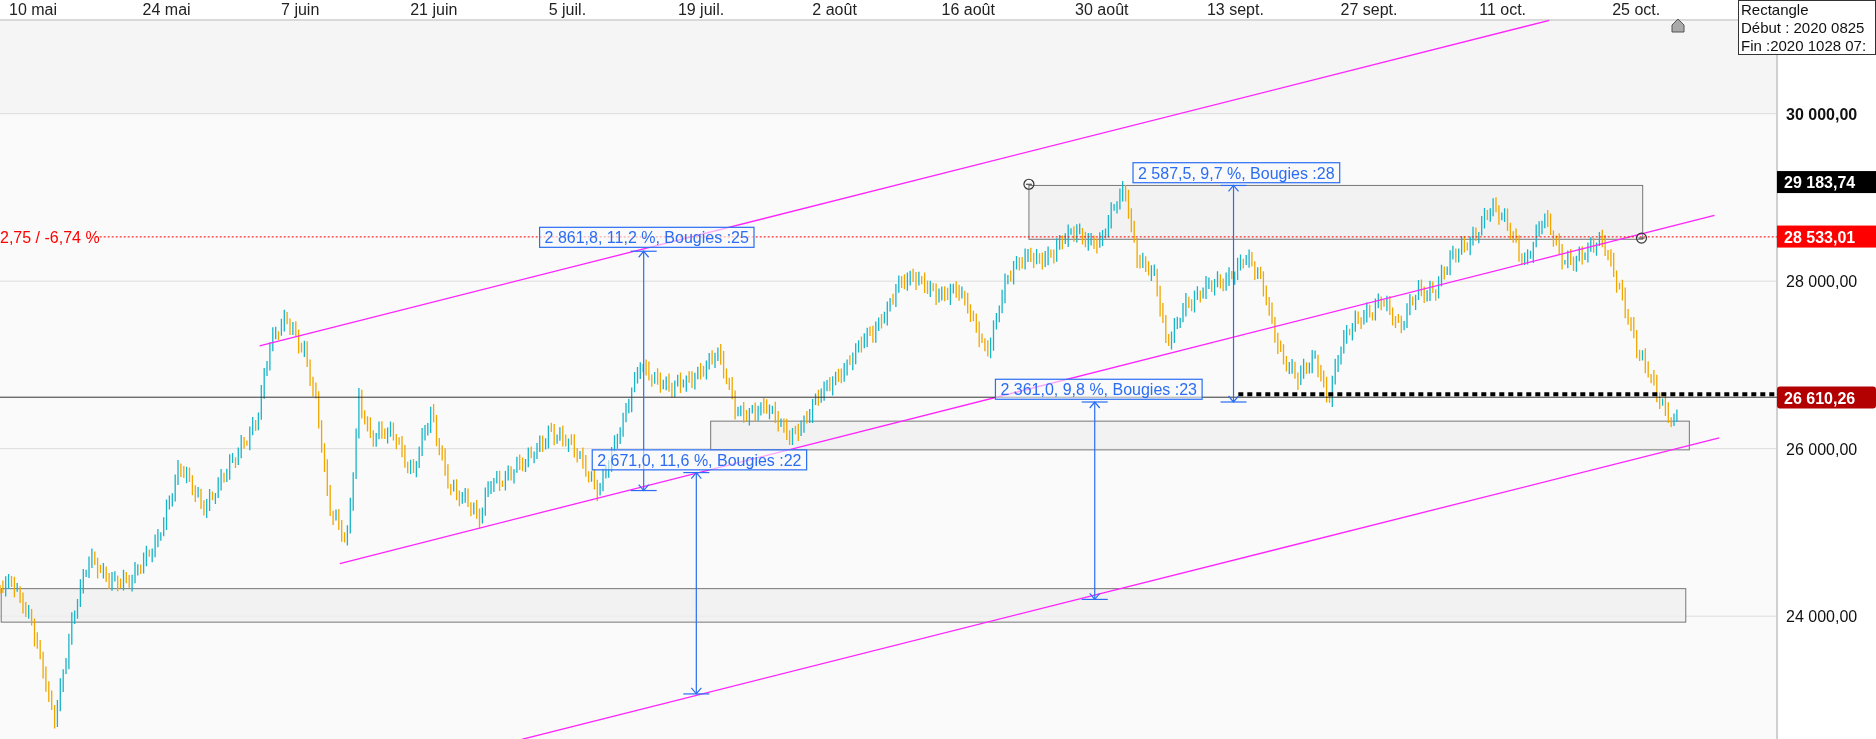 The height and width of the screenshot is (739, 1876). What do you see at coordinates (701, 9) in the screenshot?
I see `date-axis-label: 19 juil.` at bounding box center [701, 9].